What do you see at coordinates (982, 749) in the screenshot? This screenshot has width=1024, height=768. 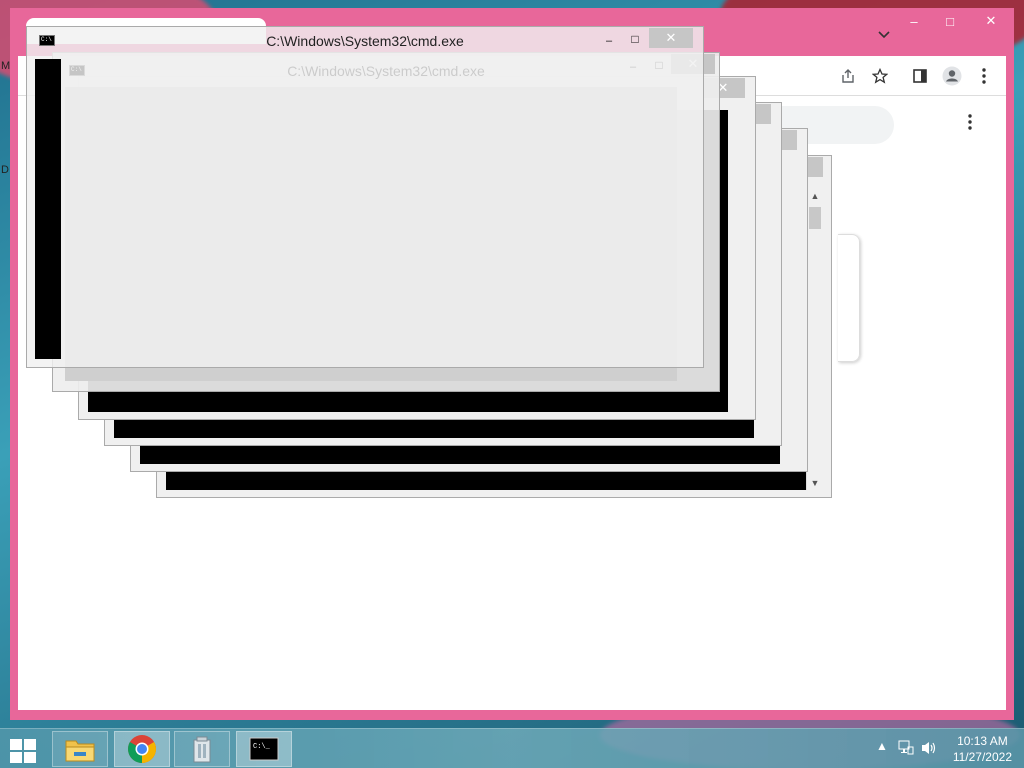 I see `system-clock: 10:13 AM 11/27/2022` at bounding box center [982, 749].